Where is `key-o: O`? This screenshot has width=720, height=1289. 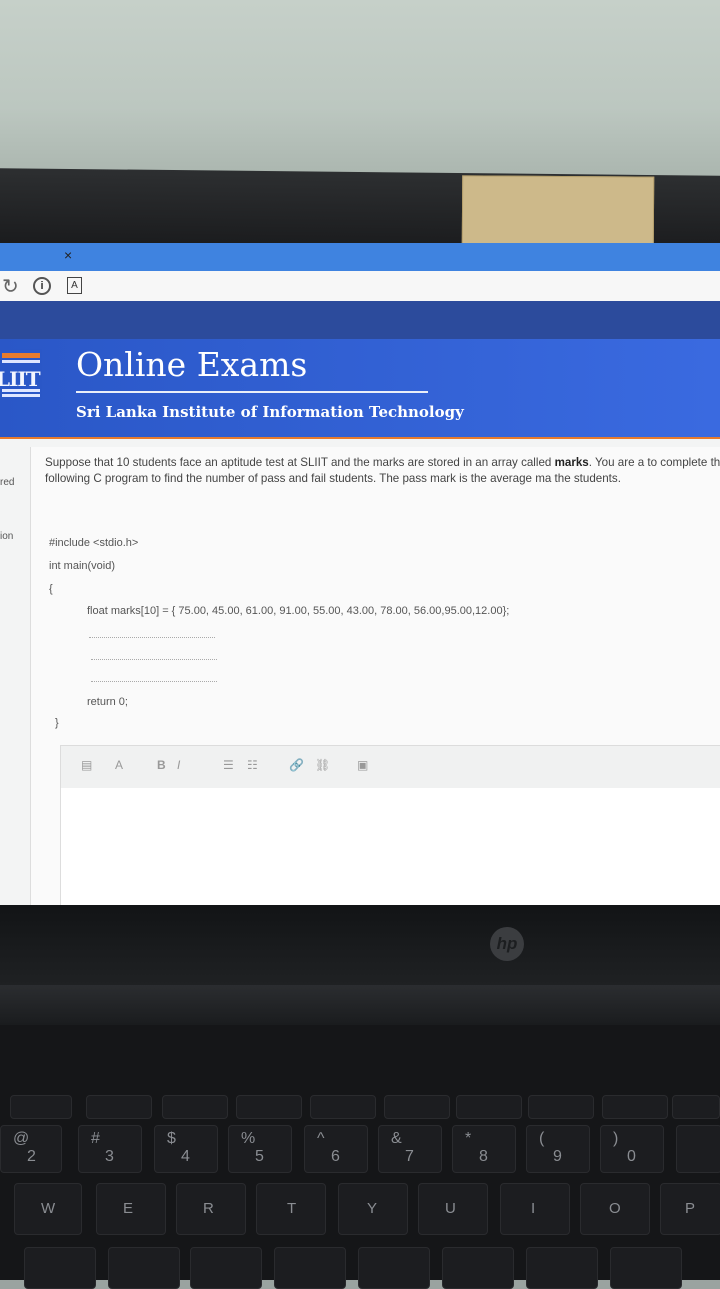 key-o: O is located at coordinates (615, 1209).